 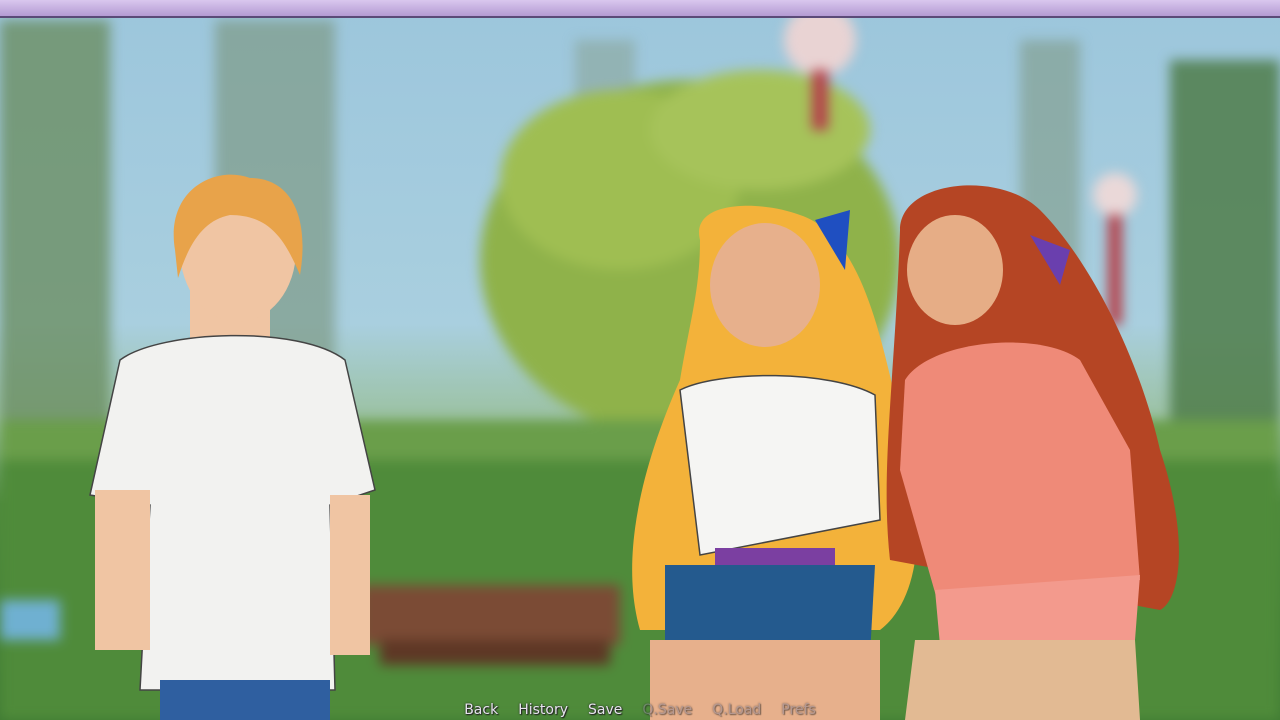 I want to click on quick-menu: Back History Save Q.Save Q.Load Prefs, so click(x=640, y=709).